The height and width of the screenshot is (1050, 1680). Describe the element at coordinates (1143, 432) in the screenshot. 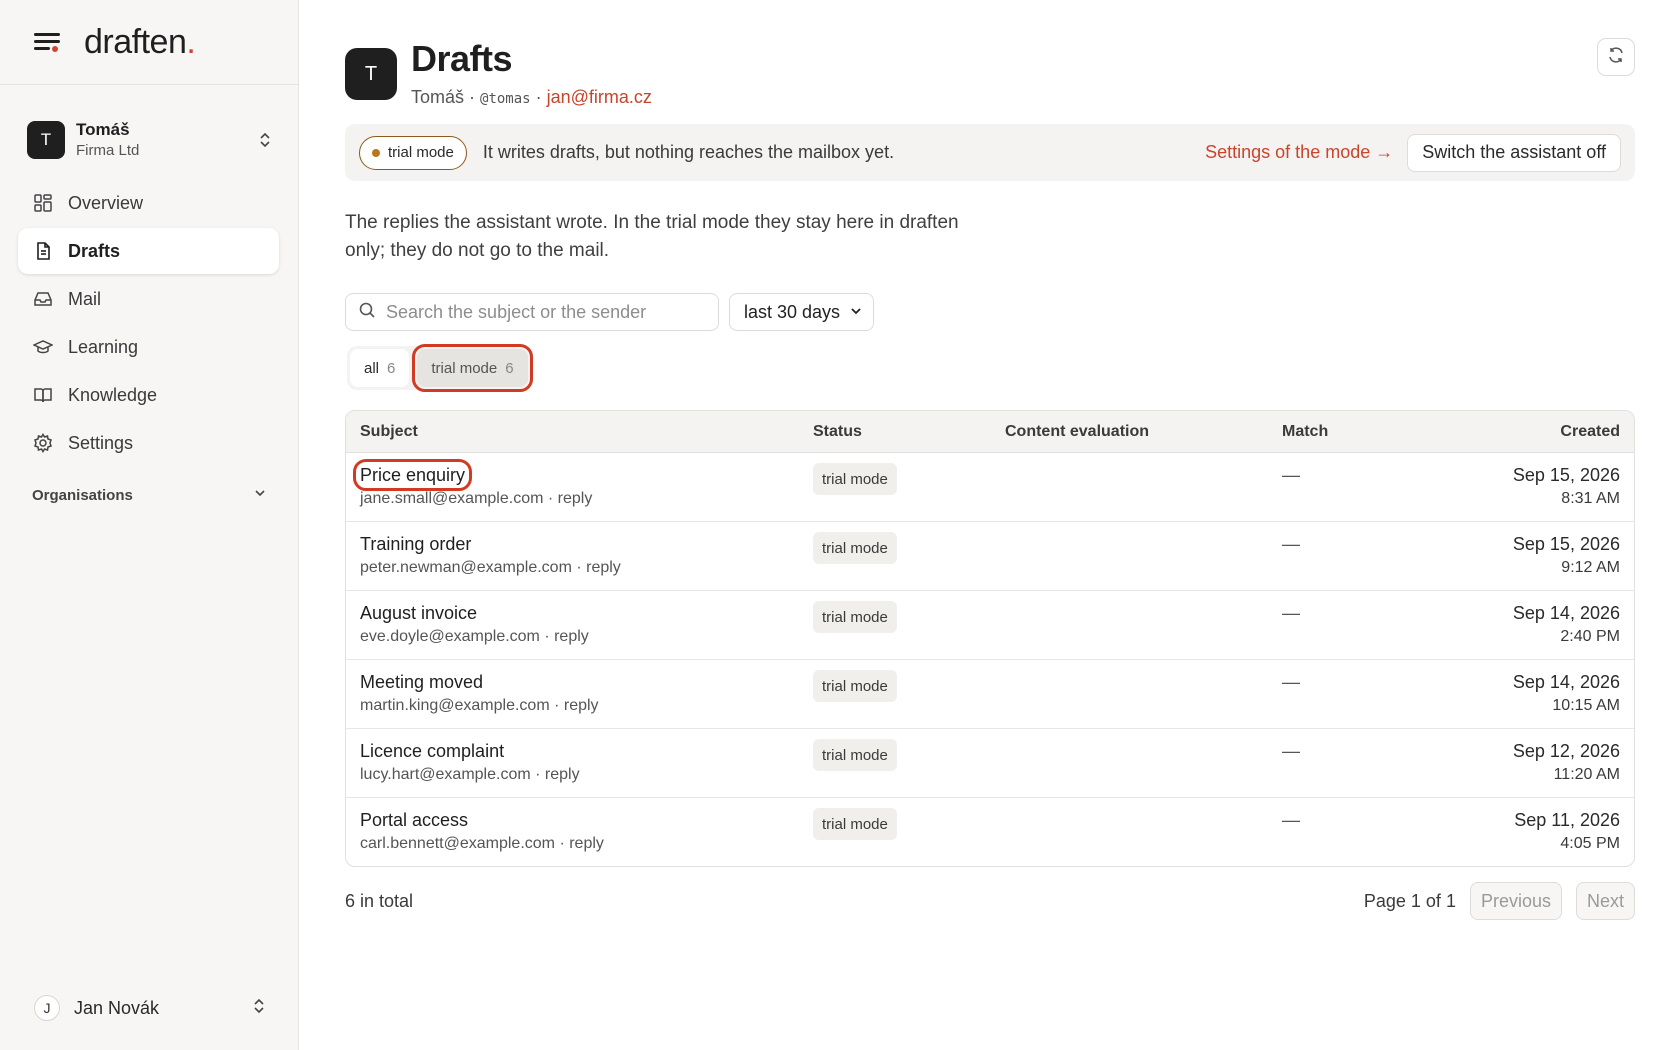

I see `column-content-evaluation: Content evaluation` at that location.